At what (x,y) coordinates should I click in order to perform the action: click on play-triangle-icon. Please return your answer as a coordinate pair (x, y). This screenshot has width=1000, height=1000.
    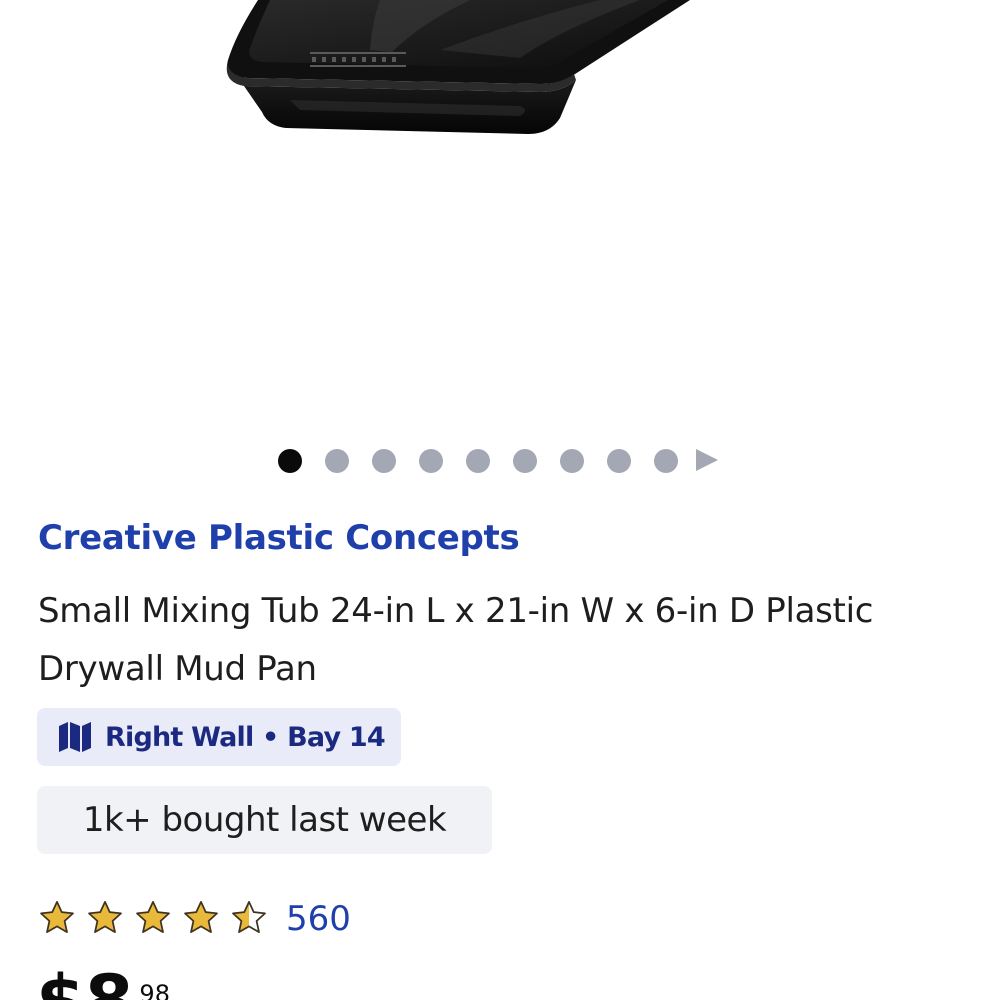
    Looking at the image, I should click on (707, 460).